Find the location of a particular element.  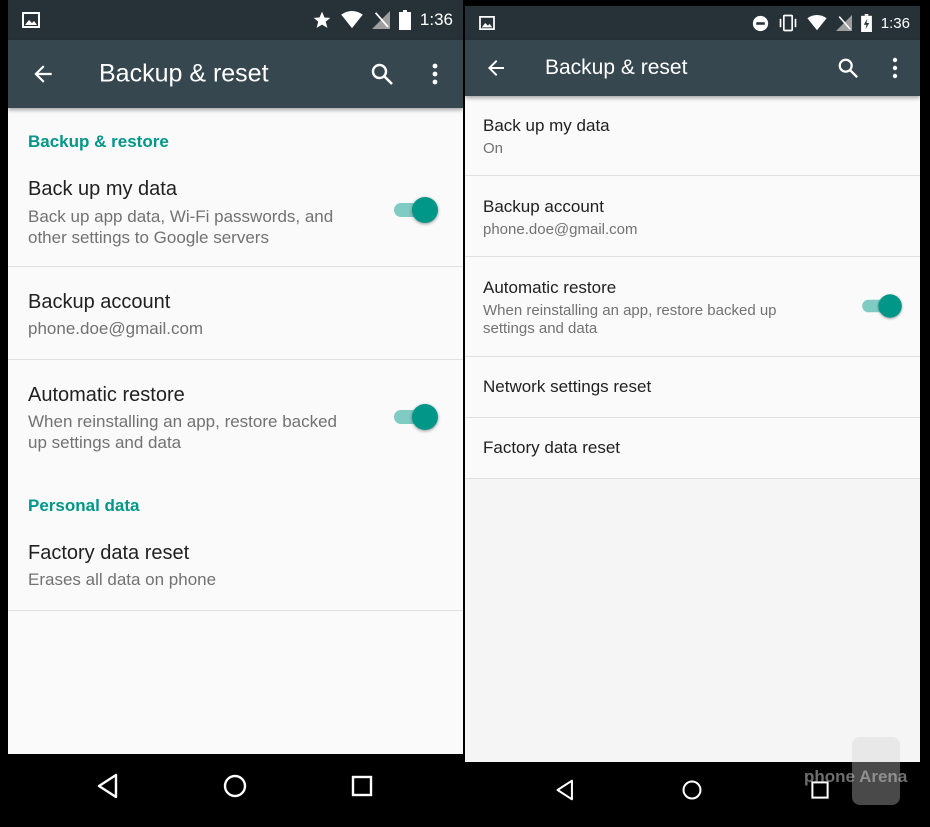

recents-square-icon is located at coordinates (362, 786).